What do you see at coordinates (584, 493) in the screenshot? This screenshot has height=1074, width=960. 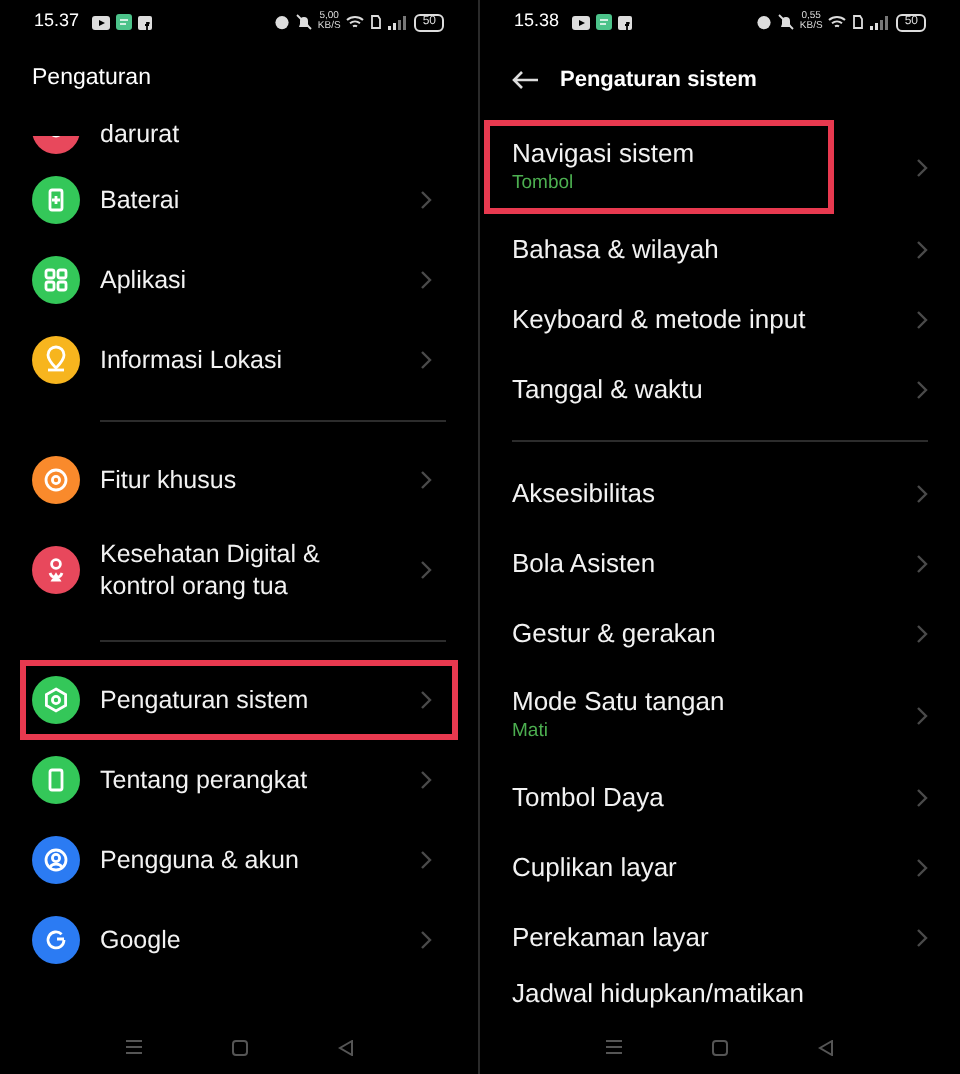 I see `setting-label: Aksesibilitas` at bounding box center [584, 493].